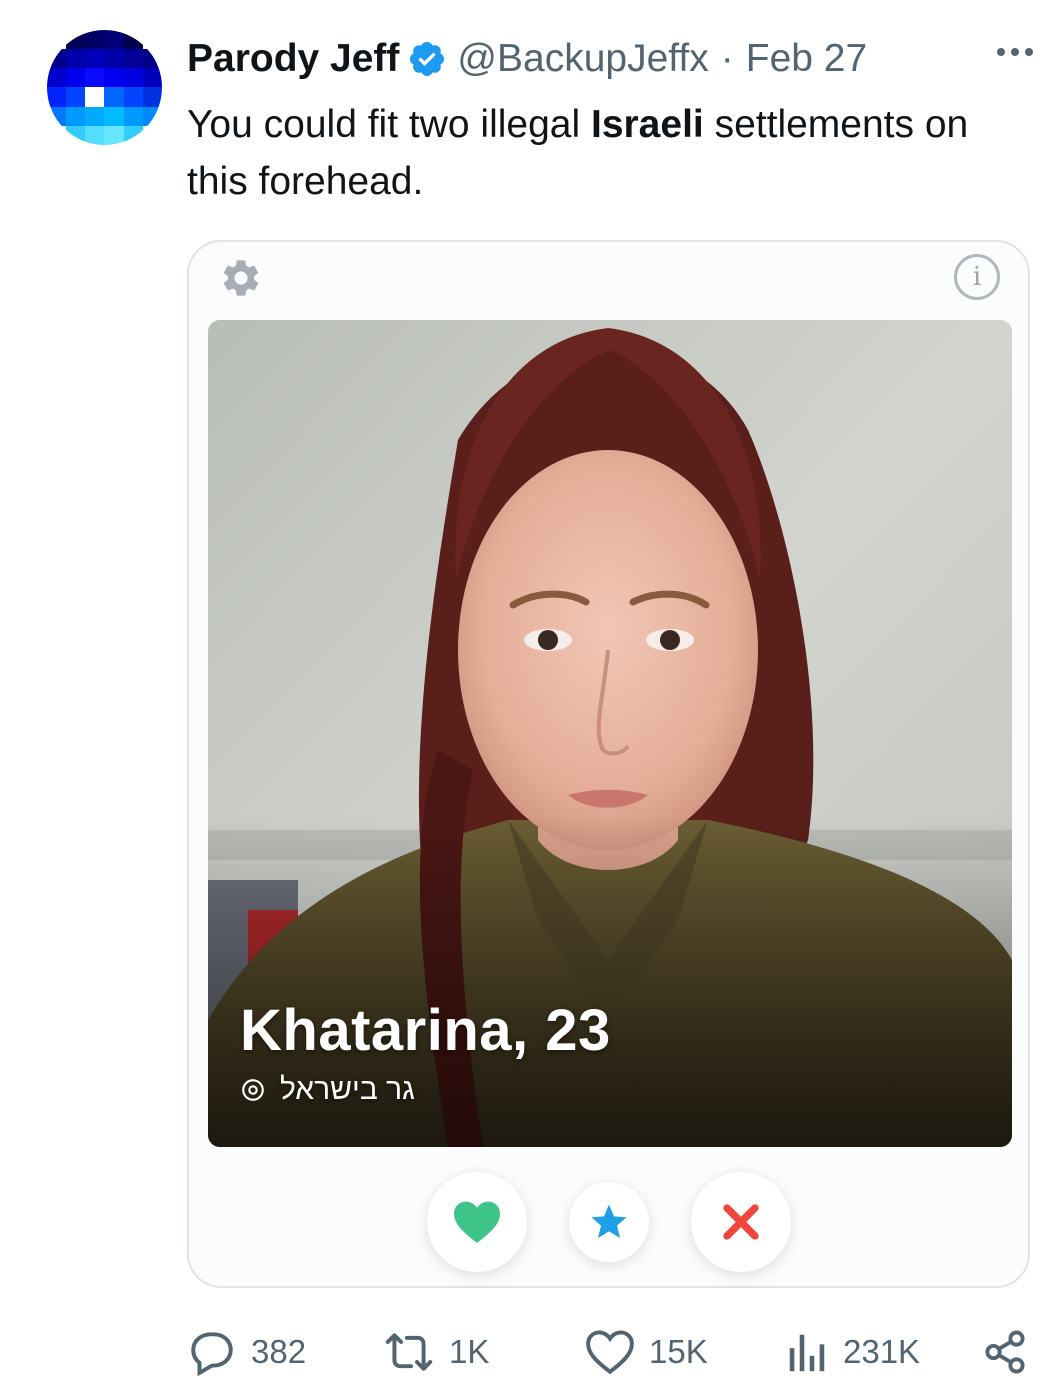  I want to click on card-action-buttons, so click(608, 1222).